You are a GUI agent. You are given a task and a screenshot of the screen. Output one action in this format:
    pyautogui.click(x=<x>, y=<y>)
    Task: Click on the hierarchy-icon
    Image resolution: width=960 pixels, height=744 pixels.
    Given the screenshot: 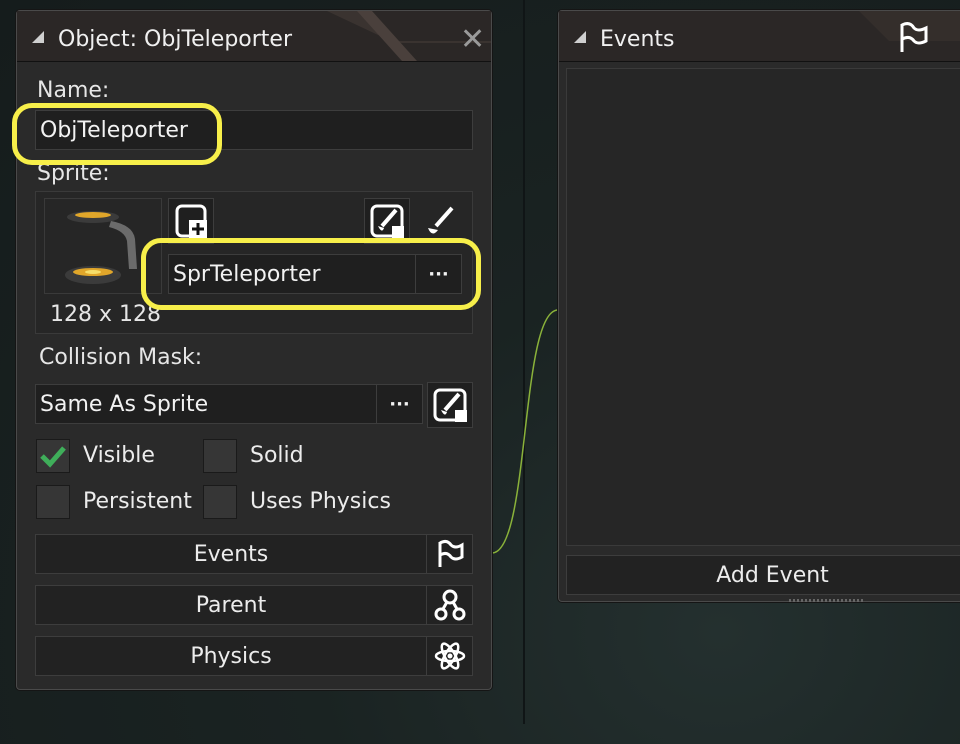 What is the action you would take?
    pyautogui.click(x=449, y=605)
    